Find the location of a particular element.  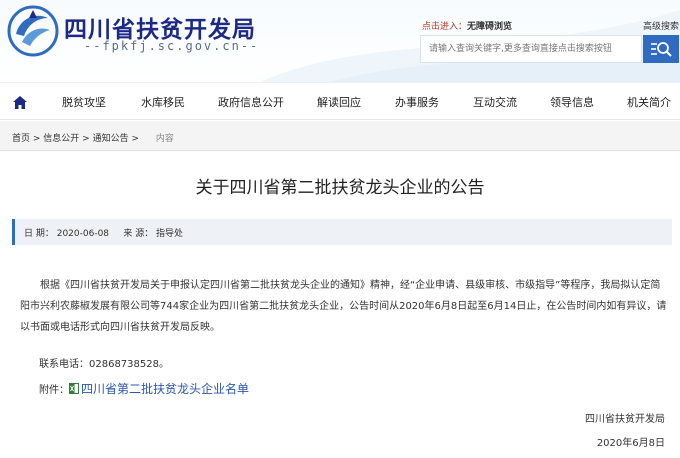

search-icon is located at coordinates (661, 49).